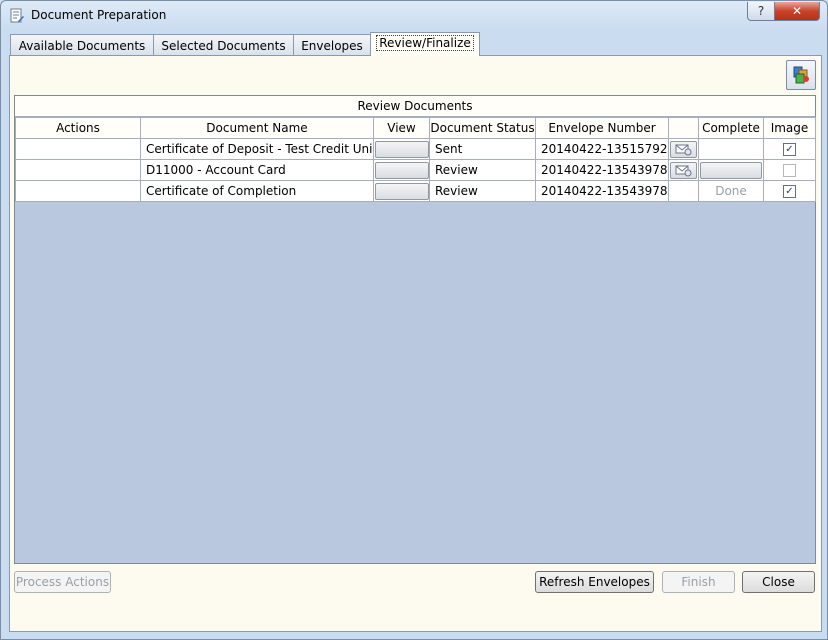 This screenshot has height=640, width=828. What do you see at coordinates (698, 582) in the screenshot?
I see `finish-button: Finish` at bounding box center [698, 582].